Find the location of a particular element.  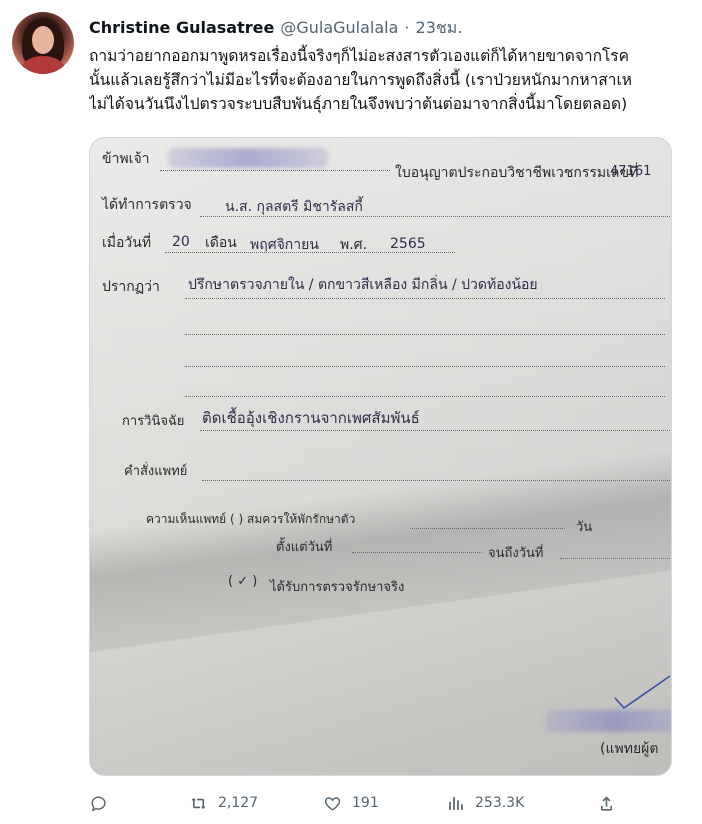

doc-label-from: ตั้งแต่วันที่ is located at coordinates (304, 547).